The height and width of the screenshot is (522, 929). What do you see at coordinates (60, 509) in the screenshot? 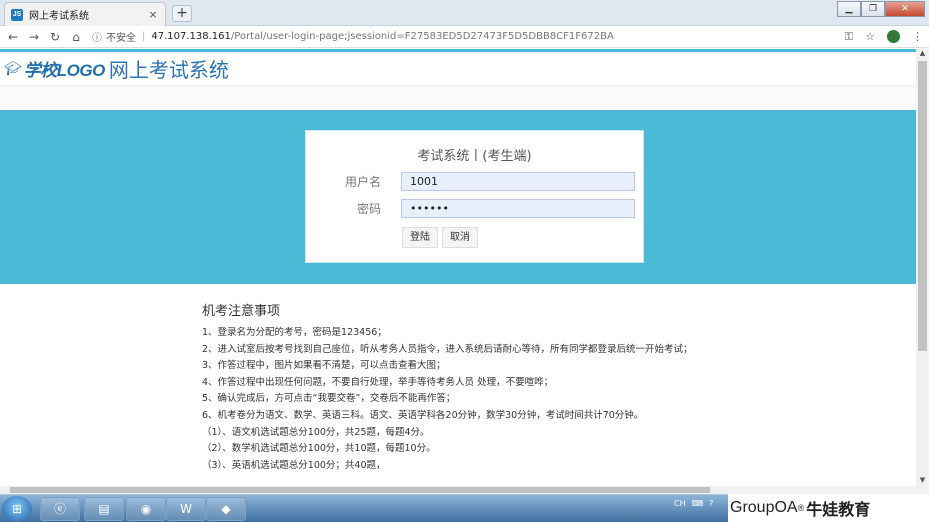
I see `ie-icon: ⓔ` at bounding box center [60, 509].